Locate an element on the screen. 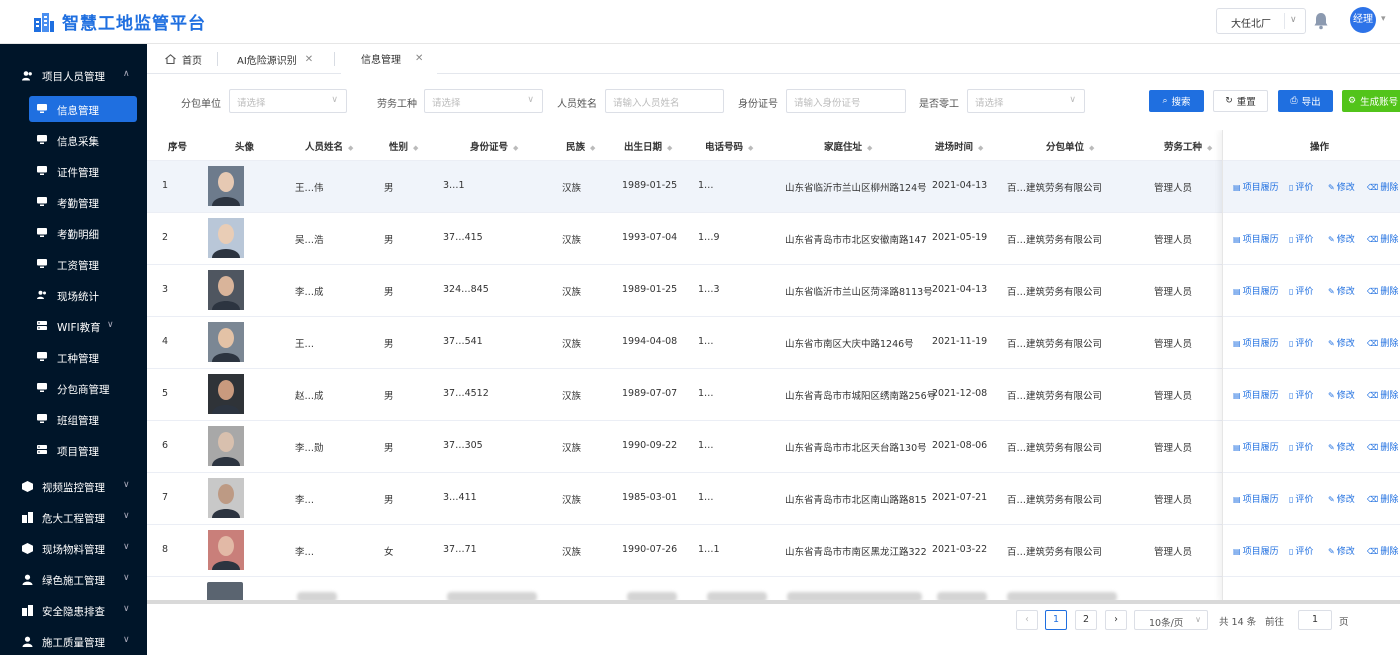 The width and height of the screenshot is (1400, 655). subcontractor-select: 请选择 ∨ is located at coordinates (288, 101).